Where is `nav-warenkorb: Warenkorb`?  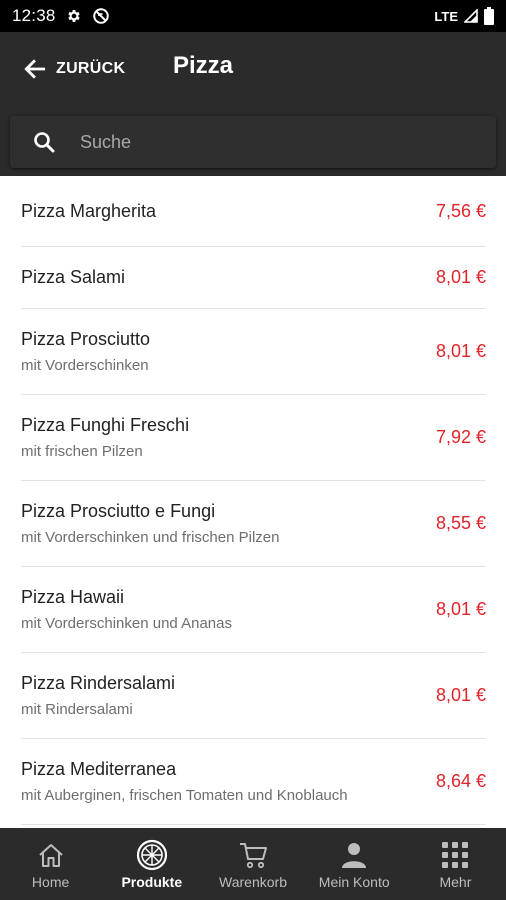 nav-warenkorb: Warenkorb is located at coordinates (252, 864).